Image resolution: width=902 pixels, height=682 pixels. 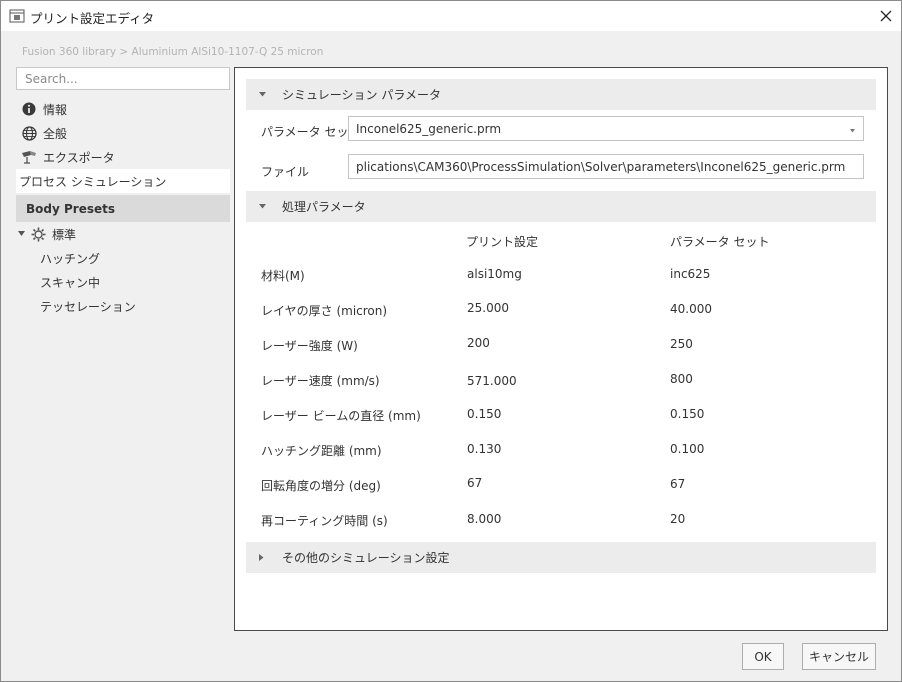 What do you see at coordinates (79, 157) in the screenshot?
I see `sidebar-item-label: エクスポータ` at bounding box center [79, 157].